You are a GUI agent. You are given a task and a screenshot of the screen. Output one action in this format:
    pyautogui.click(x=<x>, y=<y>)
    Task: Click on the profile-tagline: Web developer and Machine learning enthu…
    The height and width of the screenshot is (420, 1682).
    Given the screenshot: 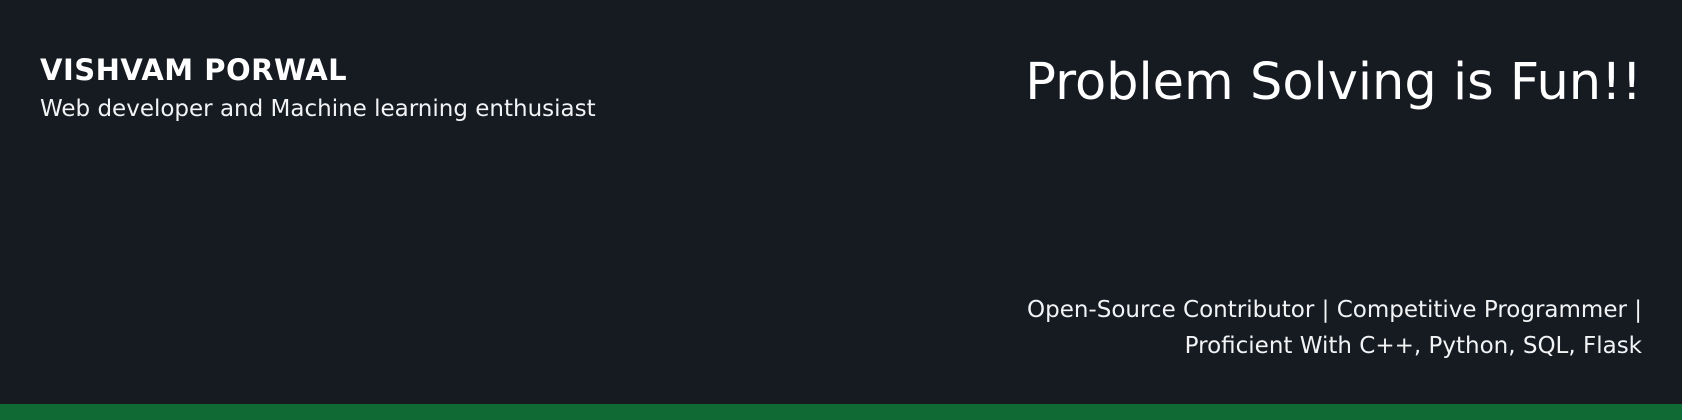 What is the action you would take?
    pyautogui.click(x=318, y=109)
    